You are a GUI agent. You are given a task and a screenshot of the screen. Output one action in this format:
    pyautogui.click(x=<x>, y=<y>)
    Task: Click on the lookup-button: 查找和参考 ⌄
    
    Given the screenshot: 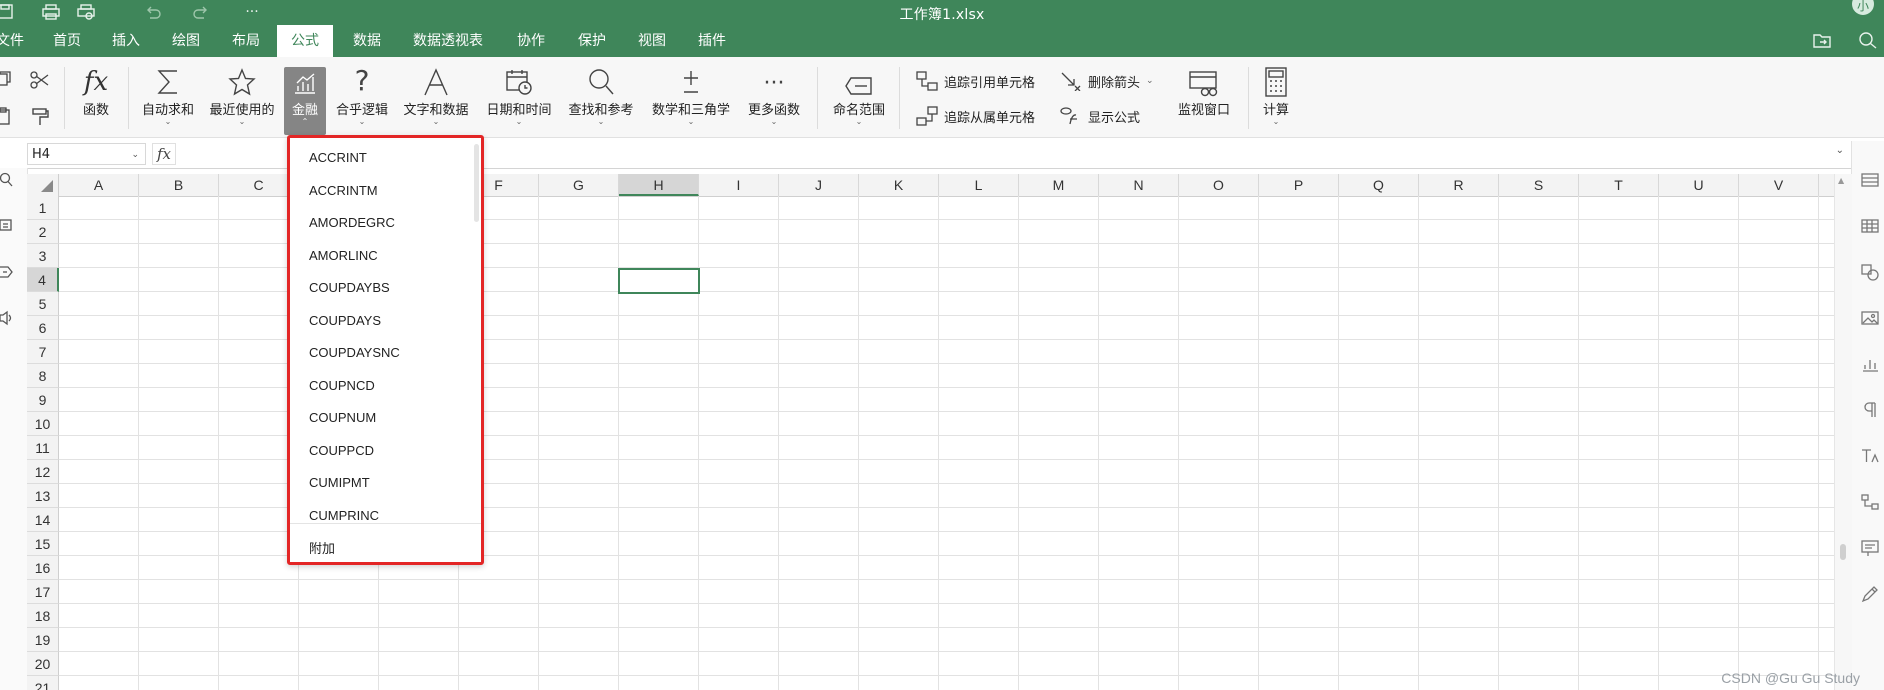 What is the action you would take?
    pyautogui.click(x=601, y=93)
    